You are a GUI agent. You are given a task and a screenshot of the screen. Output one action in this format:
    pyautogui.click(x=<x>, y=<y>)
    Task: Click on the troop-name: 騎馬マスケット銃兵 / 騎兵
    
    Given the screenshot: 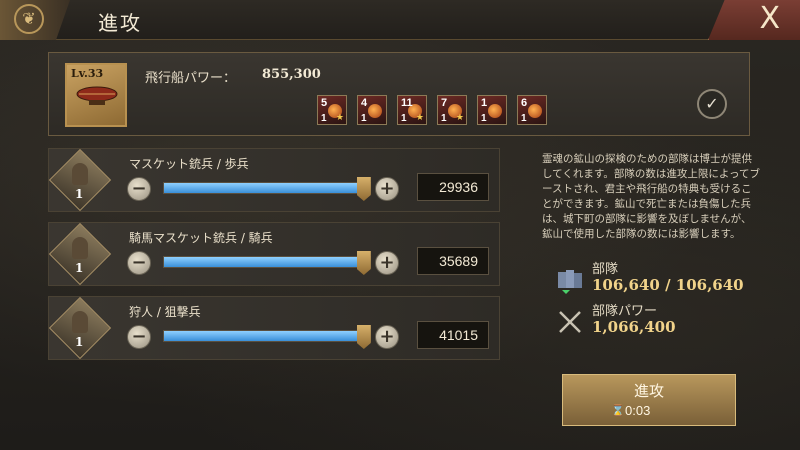 What is the action you would take?
    pyautogui.click(x=201, y=238)
    